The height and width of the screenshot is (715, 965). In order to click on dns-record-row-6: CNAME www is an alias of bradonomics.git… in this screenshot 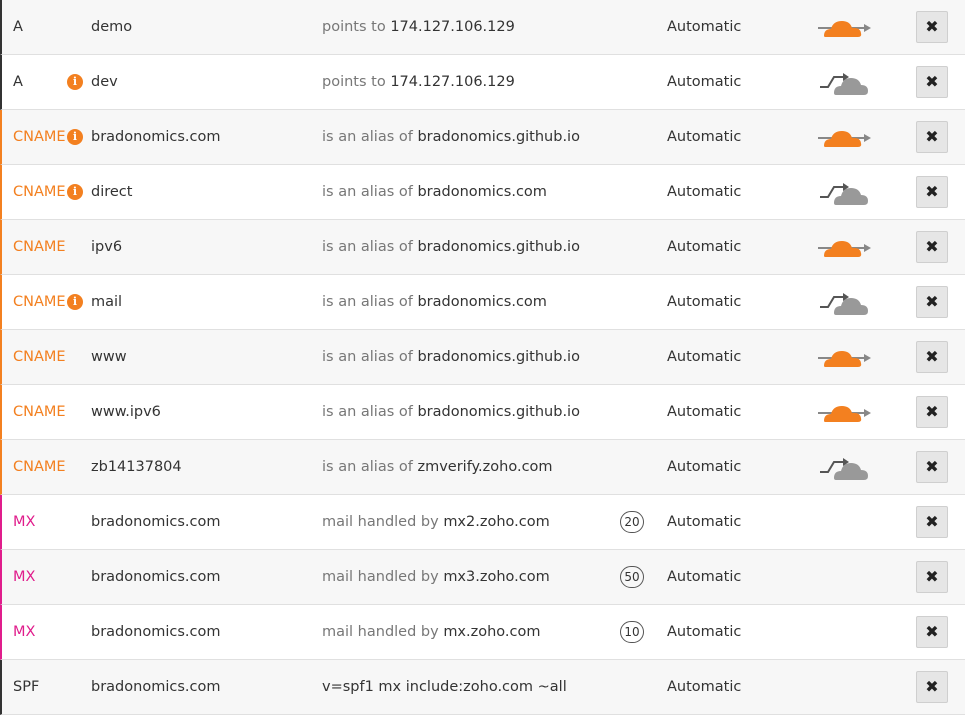, I will do `click(482, 357)`.